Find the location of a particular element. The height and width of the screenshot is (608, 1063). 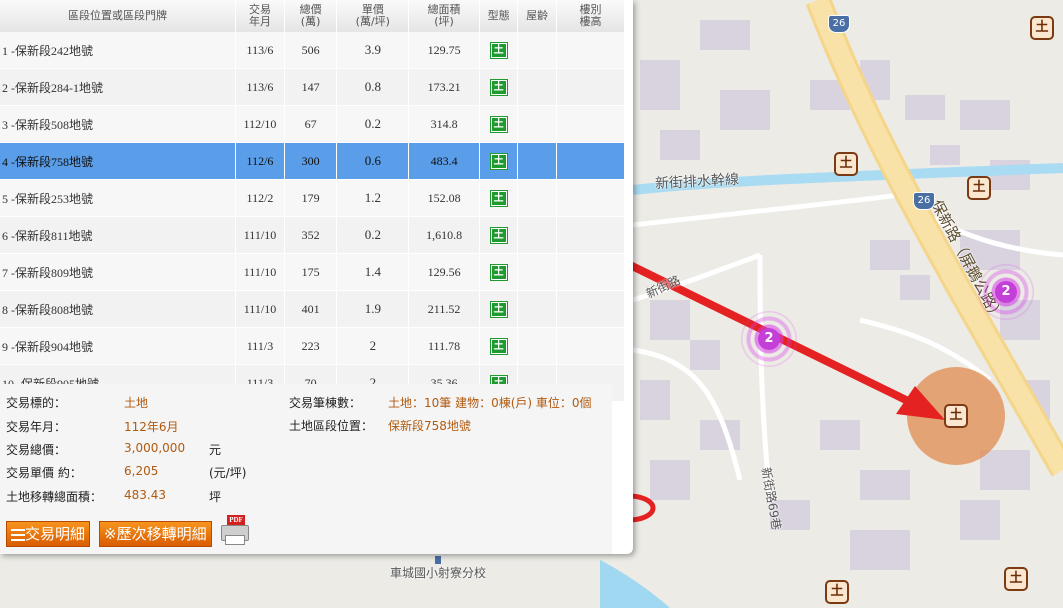

col-header-address: 區段位置或區段門牌 is located at coordinates (118, 16).